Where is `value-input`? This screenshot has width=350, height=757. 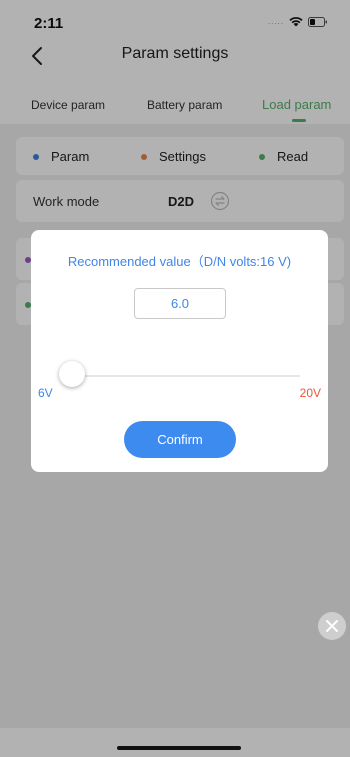 value-input is located at coordinates (180, 303).